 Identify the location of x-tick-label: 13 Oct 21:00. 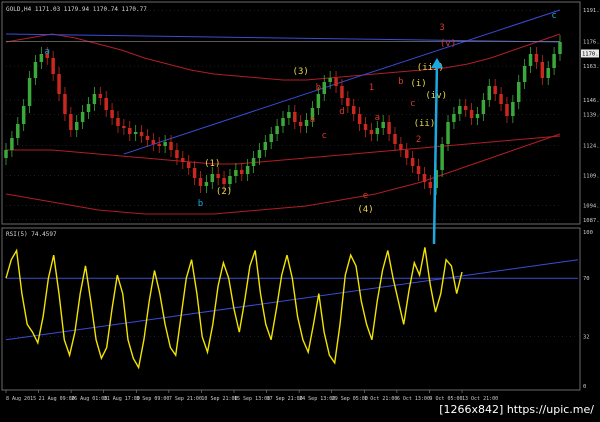
(480, 399).